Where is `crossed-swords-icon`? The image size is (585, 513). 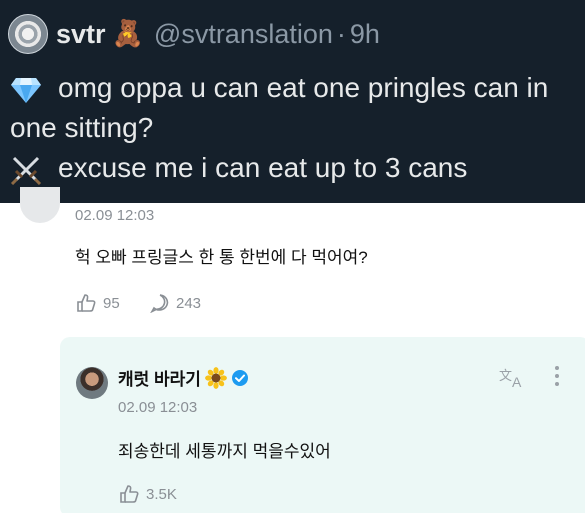
crossed-swords-icon is located at coordinates (27, 170).